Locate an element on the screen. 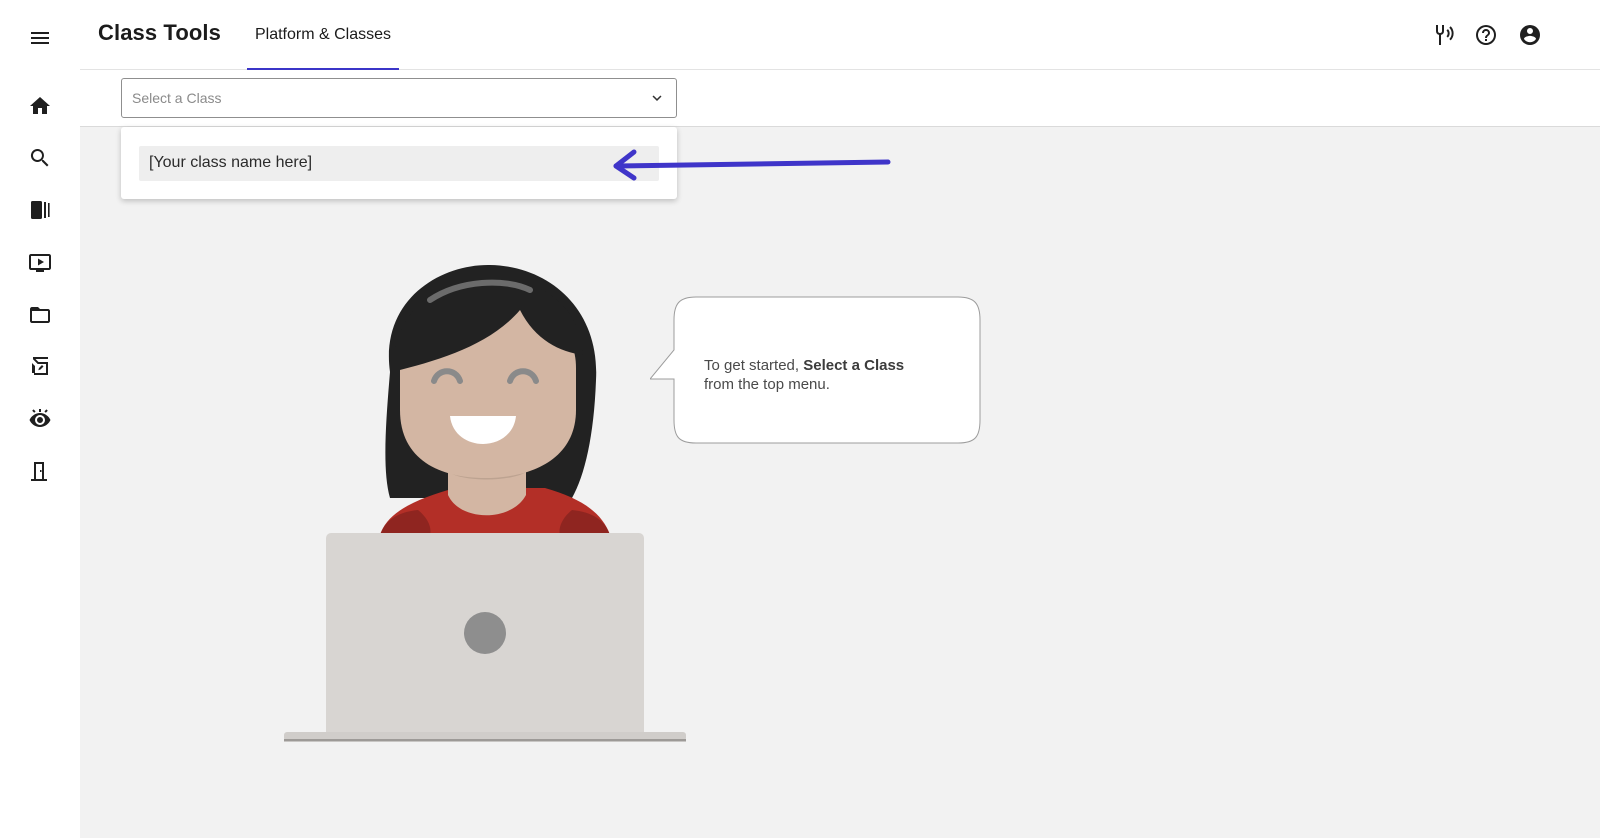  folder-icon is located at coordinates (40, 315).